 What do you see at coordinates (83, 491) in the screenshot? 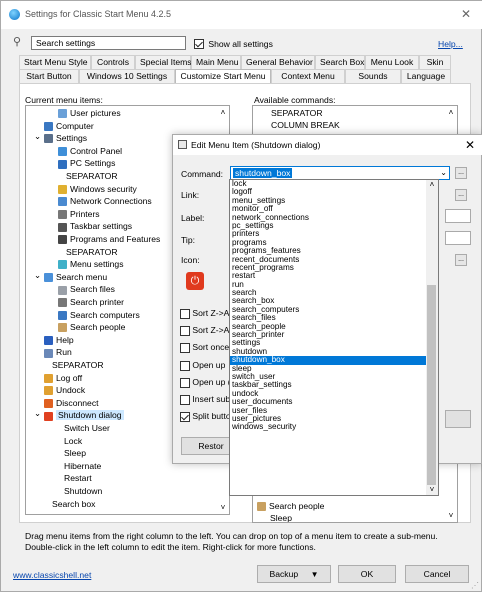
I see `tree-item: Shutdown` at bounding box center [83, 491].